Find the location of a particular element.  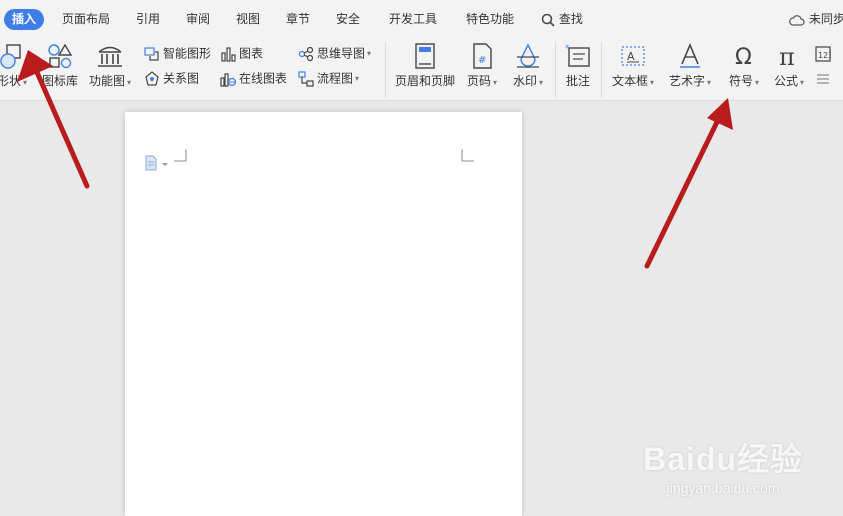

symbol-label: 符号 is located at coordinates (740, 81).